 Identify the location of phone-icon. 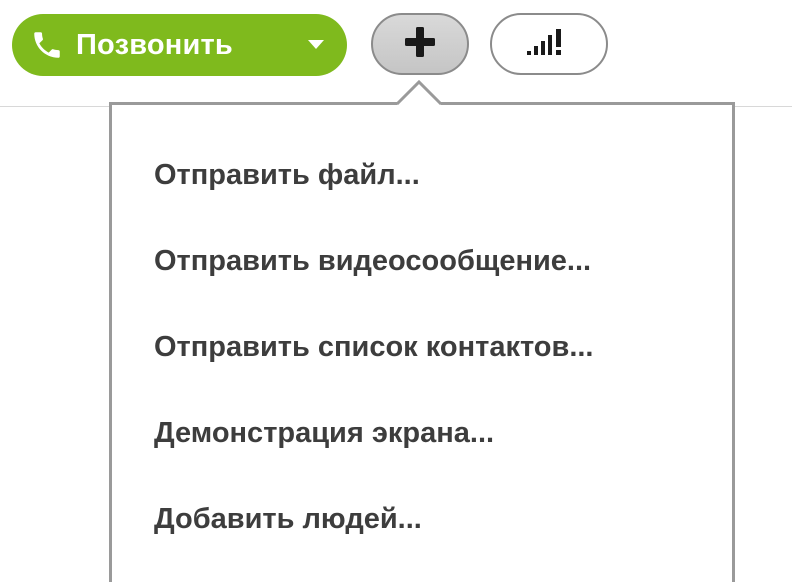
(47, 45).